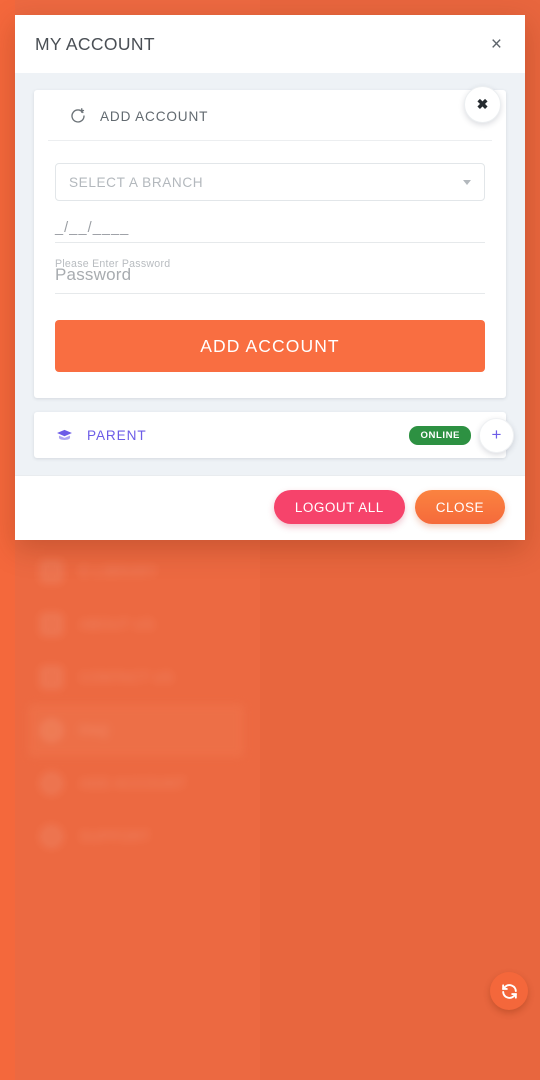 This screenshot has height=1080, width=540. What do you see at coordinates (64, 434) in the screenshot?
I see `graduation-cap-icon` at bounding box center [64, 434].